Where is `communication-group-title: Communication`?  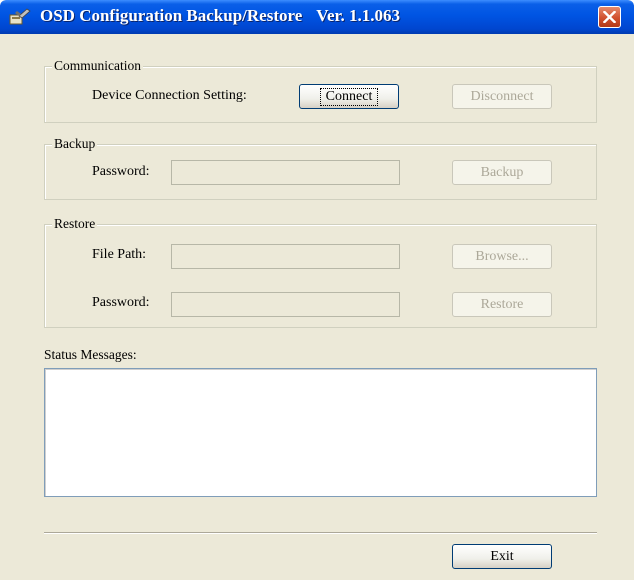 communication-group-title: Communication is located at coordinates (97, 66).